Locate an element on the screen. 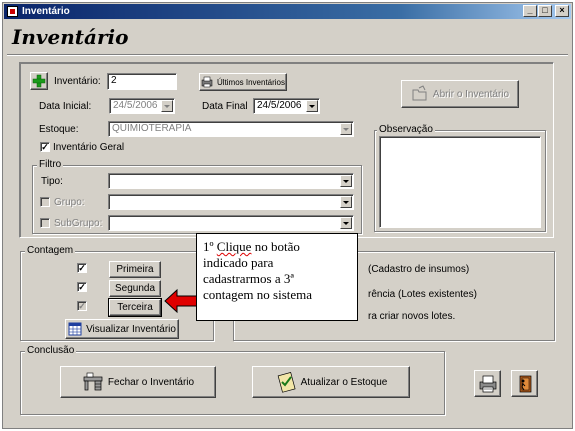 This screenshot has width=575, height=431. subgrupo-select is located at coordinates (231, 223).